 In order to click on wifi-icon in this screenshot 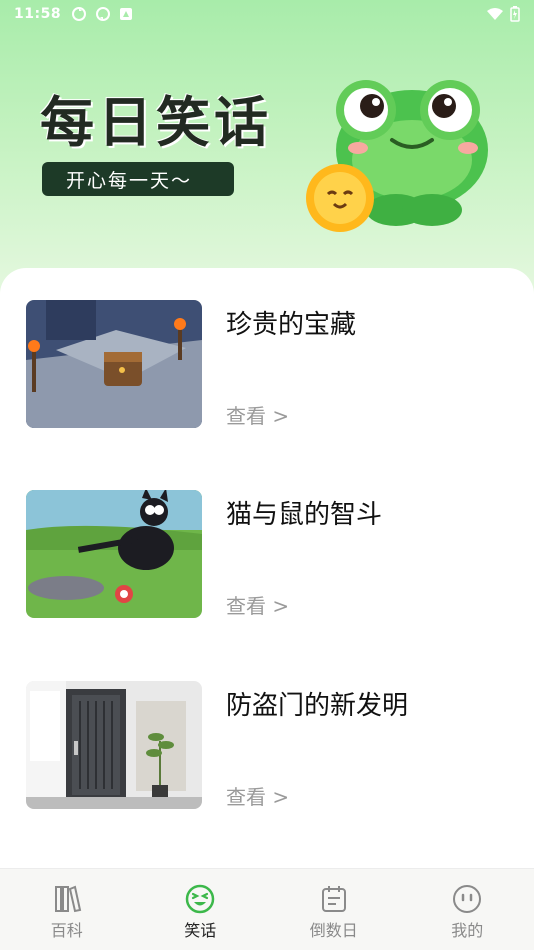, I will do `click(495, 14)`.